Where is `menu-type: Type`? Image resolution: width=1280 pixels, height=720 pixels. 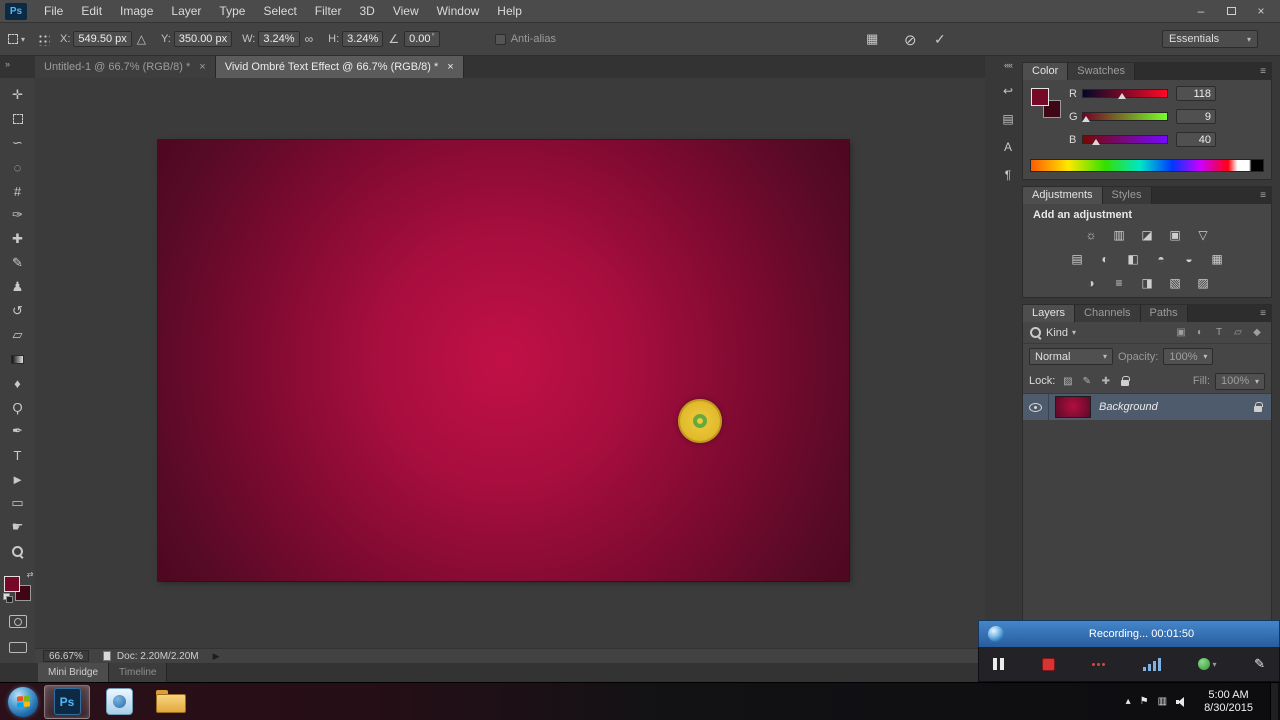 menu-type: Type is located at coordinates (232, 11).